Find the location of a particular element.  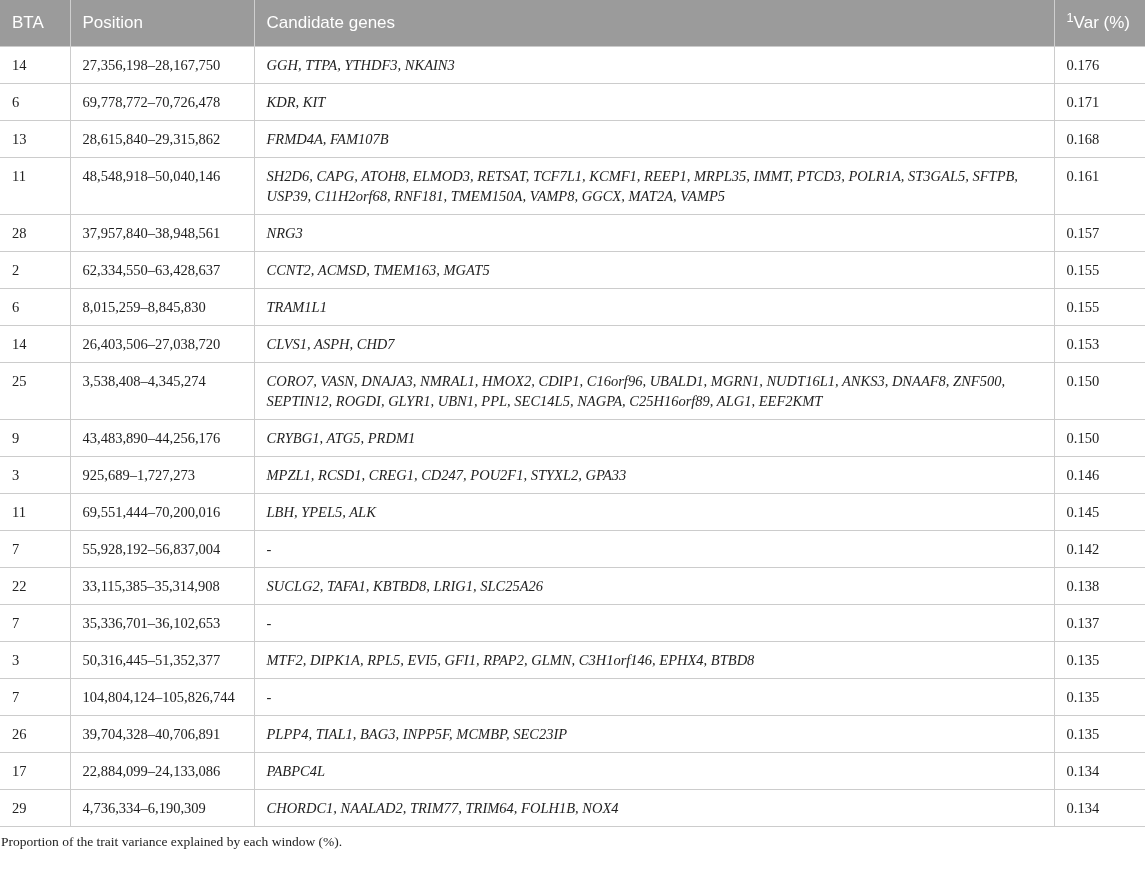

gene-list-cell: KDR, KIT is located at coordinates (654, 101).